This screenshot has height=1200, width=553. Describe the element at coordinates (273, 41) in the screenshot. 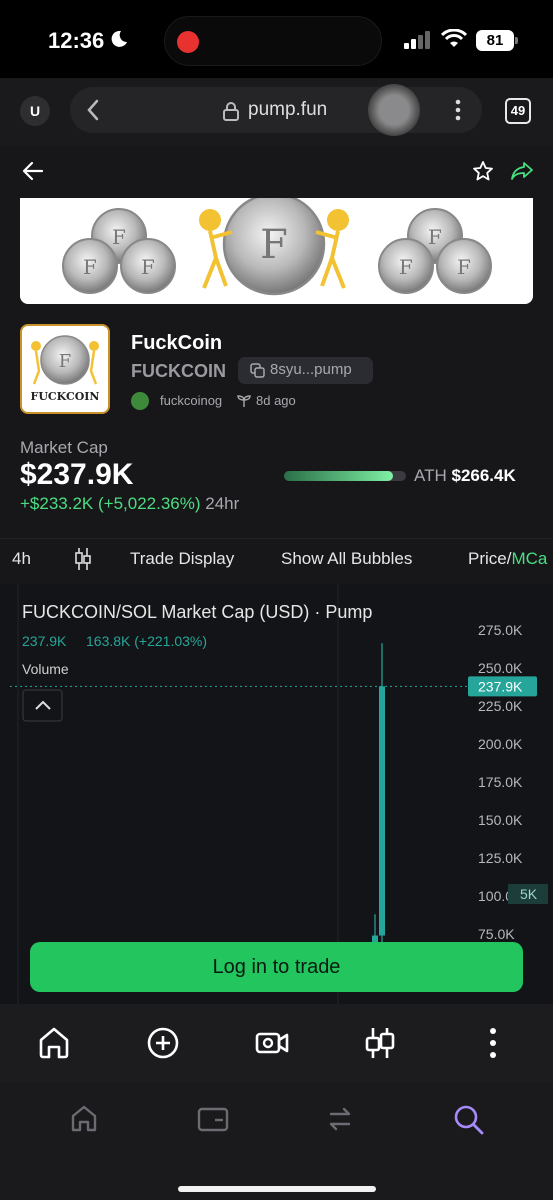

I see `dynamic-island` at that location.